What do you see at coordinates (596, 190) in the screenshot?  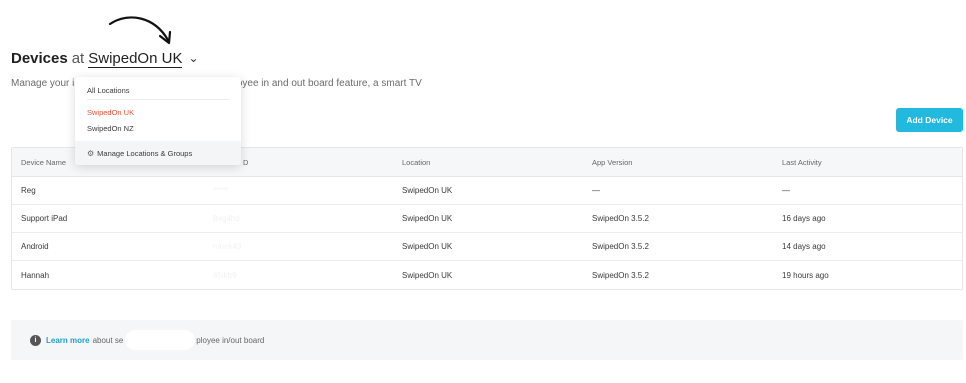 I see `device-version: —` at bounding box center [596, 190].